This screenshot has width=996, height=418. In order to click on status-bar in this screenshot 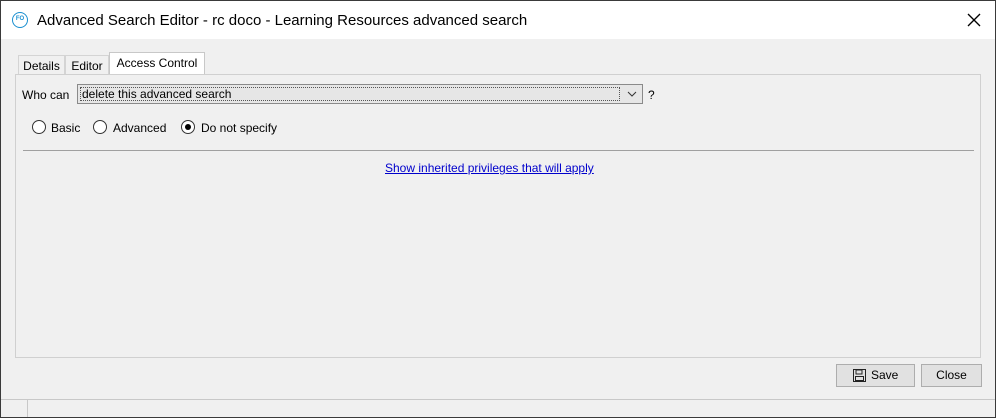, I will do `click(498, 408)`.